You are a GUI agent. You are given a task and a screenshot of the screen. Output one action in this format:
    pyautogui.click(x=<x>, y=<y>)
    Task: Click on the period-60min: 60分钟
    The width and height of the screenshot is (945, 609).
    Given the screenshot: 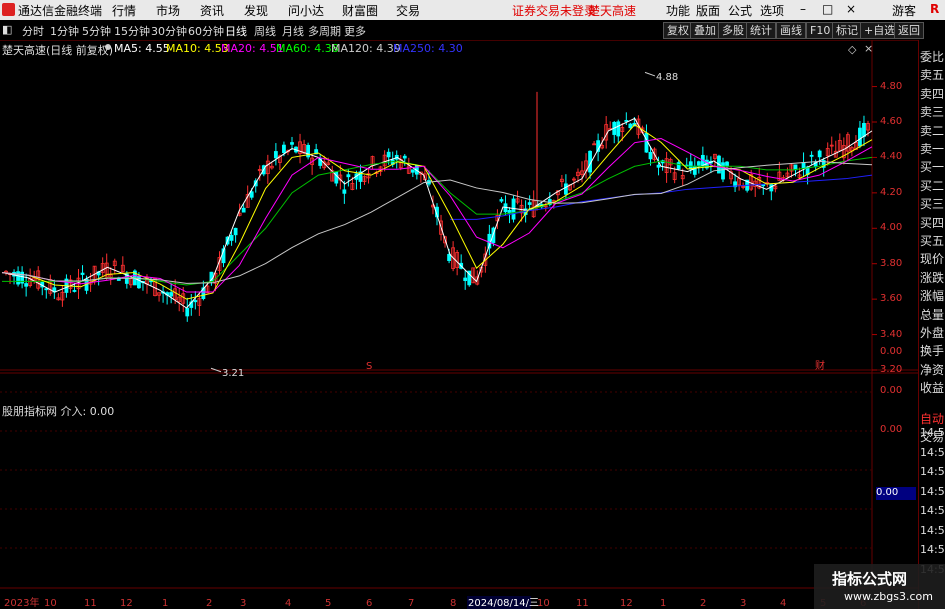 What is the action you would take?
    pyautogui.click(x=206, y=31)
    